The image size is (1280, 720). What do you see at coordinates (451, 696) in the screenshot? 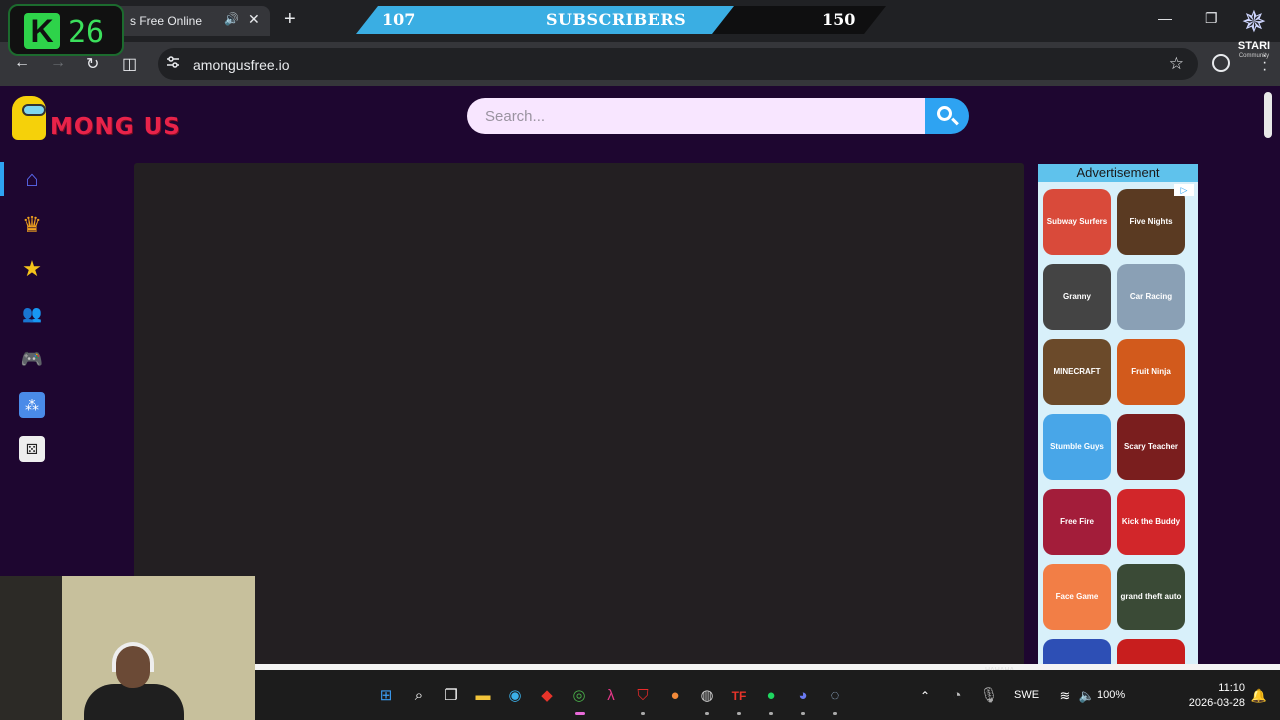
I see `task-view-icon: ❐` at bounding box center [451, 696].